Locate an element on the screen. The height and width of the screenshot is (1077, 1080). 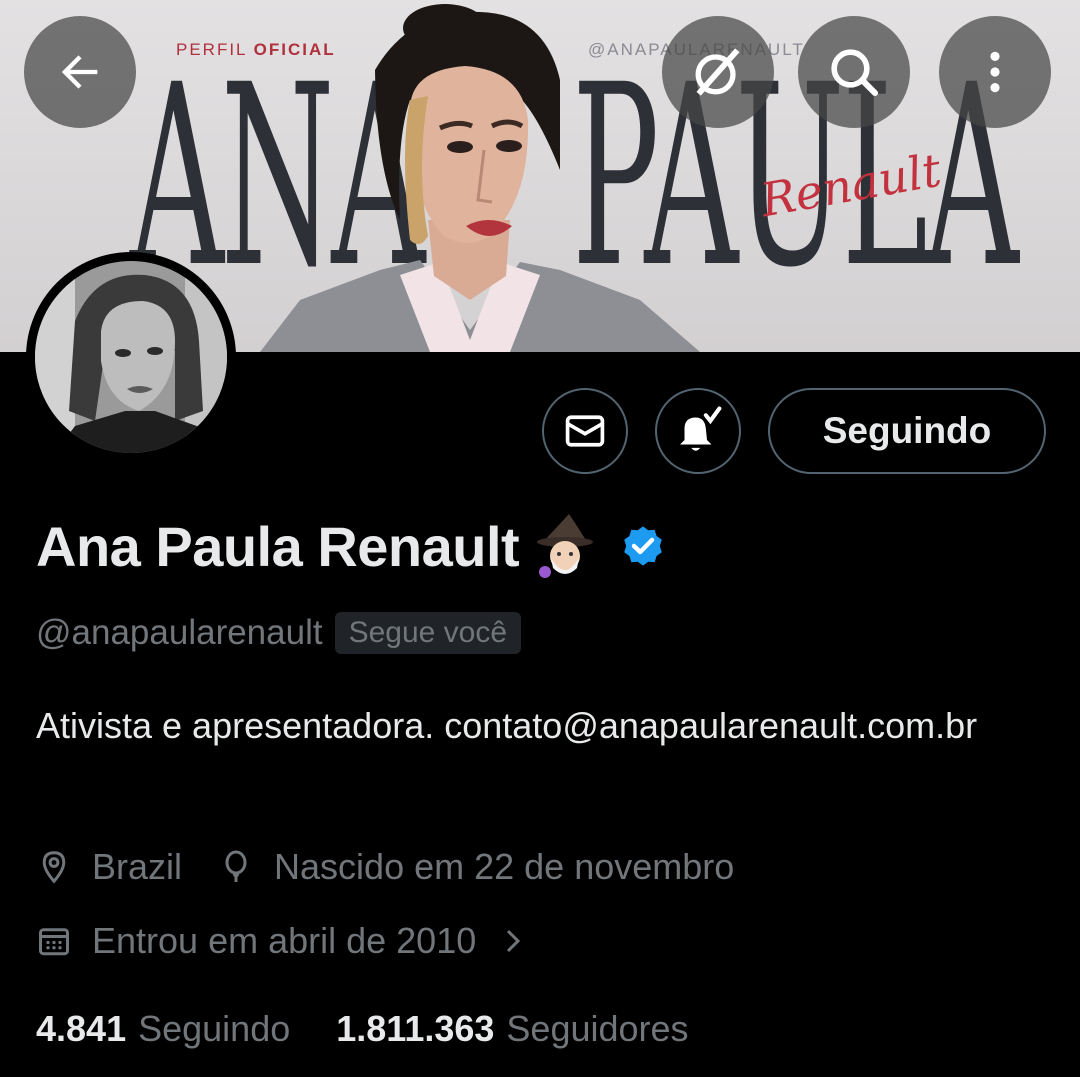
profile-meta-row-1: Brazil Nascido em 22 de novembro is located at coordinates (385, 867).